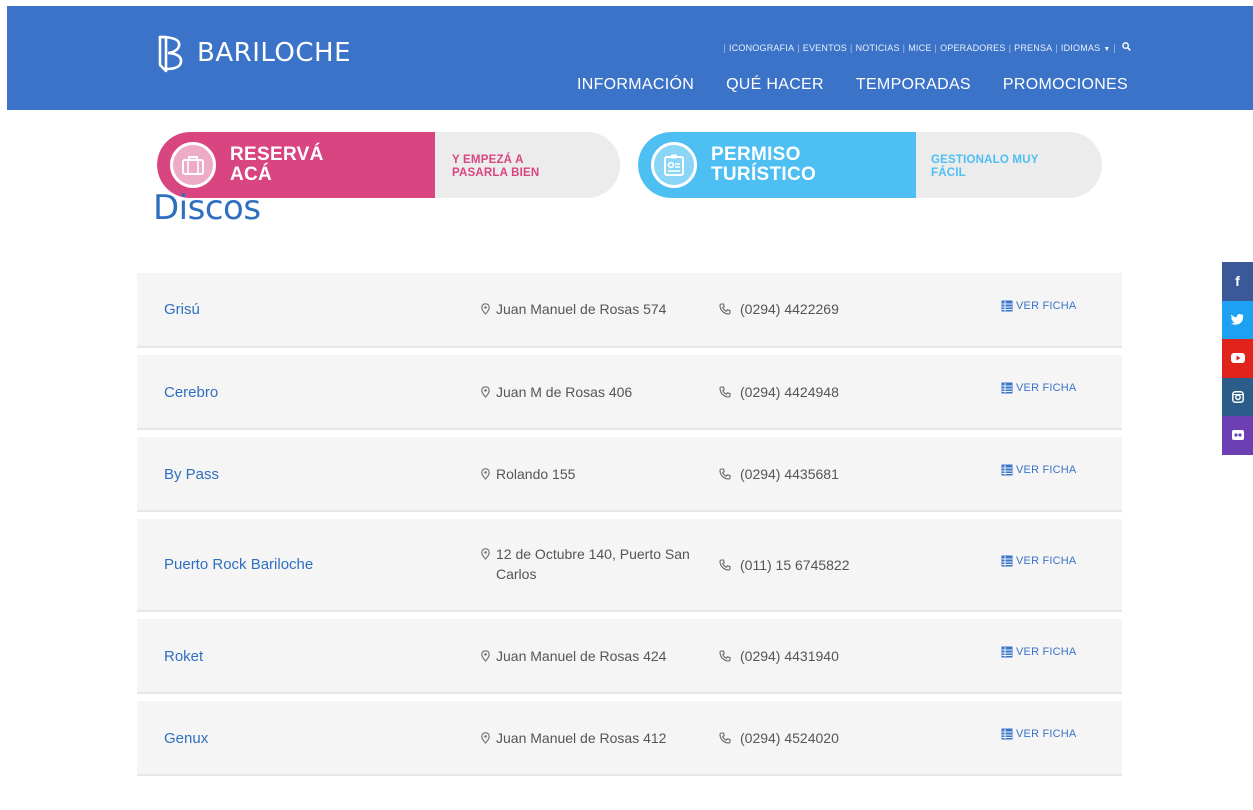 This screenshot has width=1253, height=810. I want to click on twitter-icon, so click(1237, 319).